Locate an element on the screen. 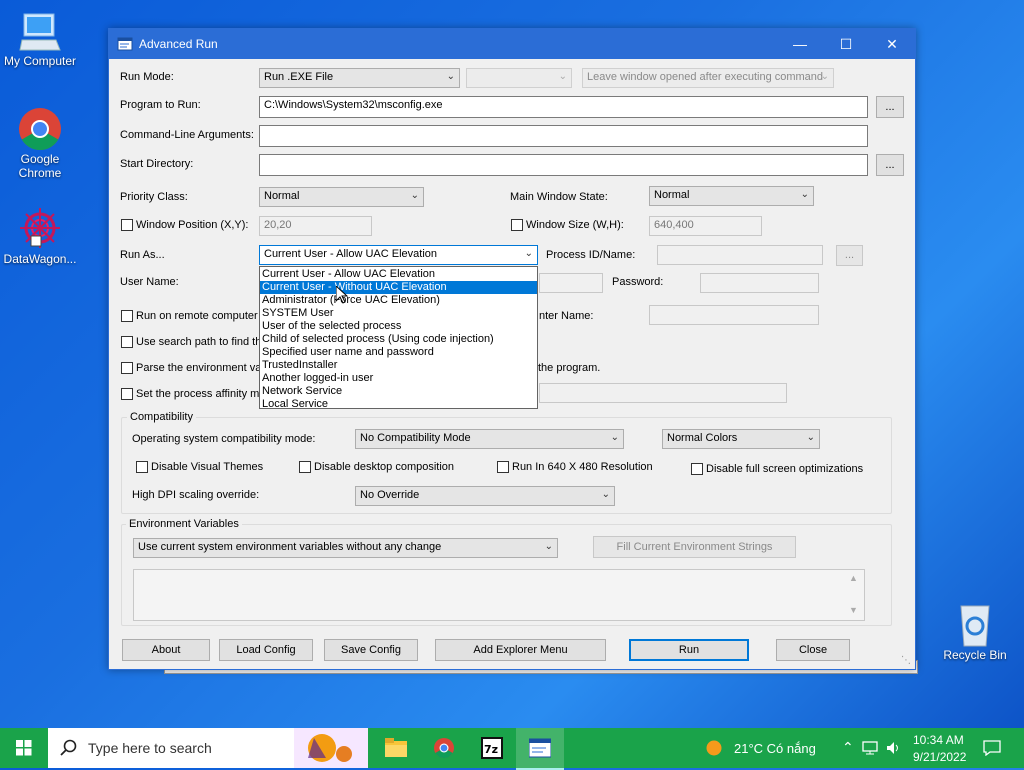 Image resolution: width=1024 pixels, height=770 pixels. run-640-label: Run In 640 X 480 Resolution is located at coordinates (582, 467).